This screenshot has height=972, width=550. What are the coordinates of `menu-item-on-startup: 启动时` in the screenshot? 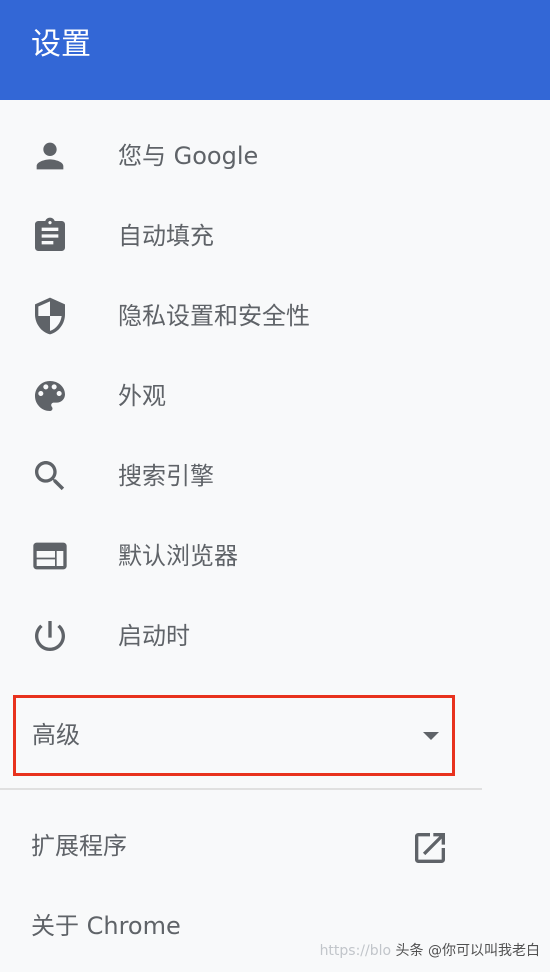 It's located at (241, 636).